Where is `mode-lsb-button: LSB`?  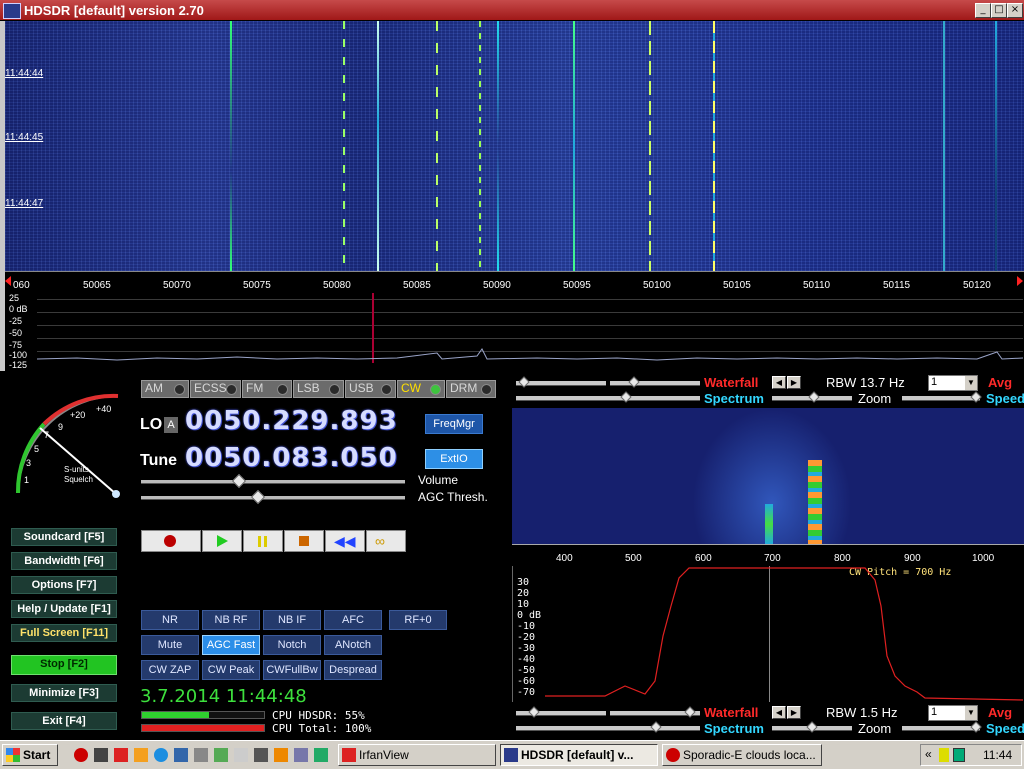
mode-lsb-button: LSB is located at coordinates (318, 389).